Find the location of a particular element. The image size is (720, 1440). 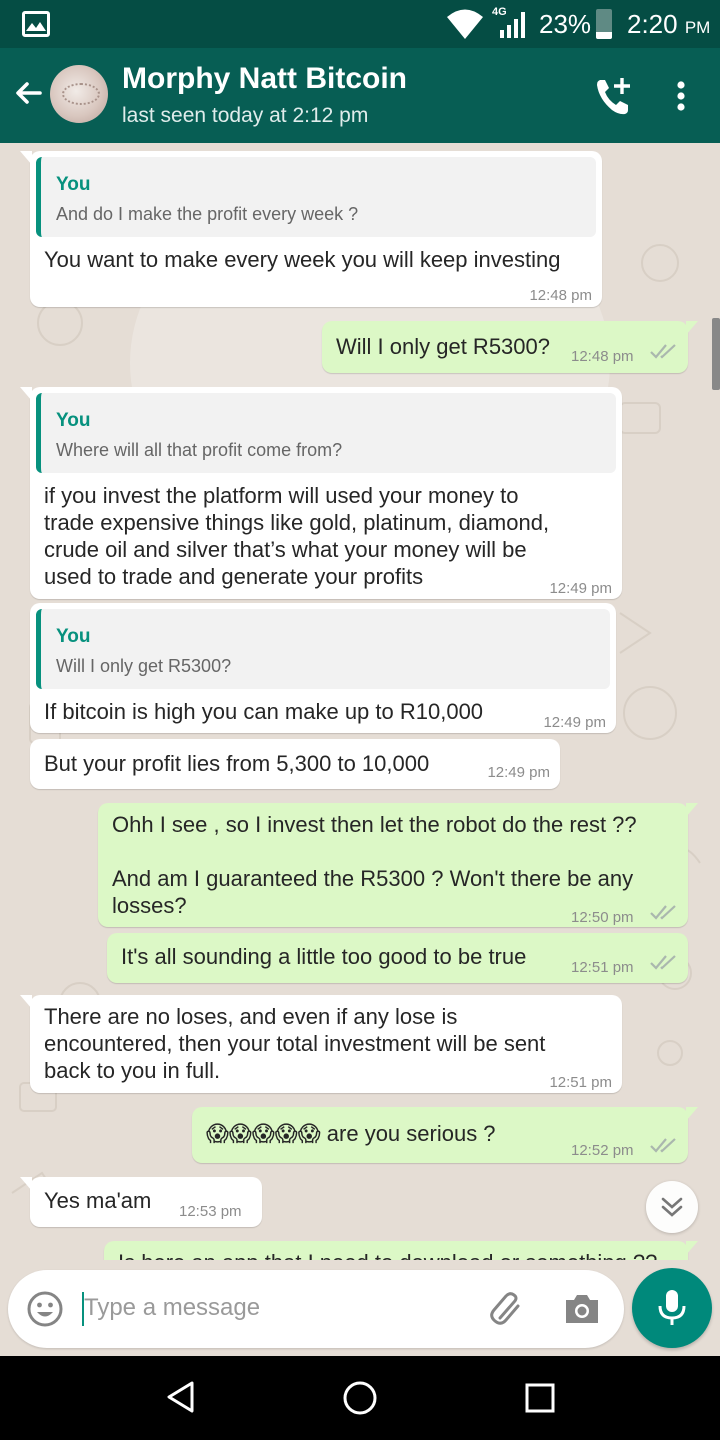

back-arrow-icon is located at coordinates (28, 94).